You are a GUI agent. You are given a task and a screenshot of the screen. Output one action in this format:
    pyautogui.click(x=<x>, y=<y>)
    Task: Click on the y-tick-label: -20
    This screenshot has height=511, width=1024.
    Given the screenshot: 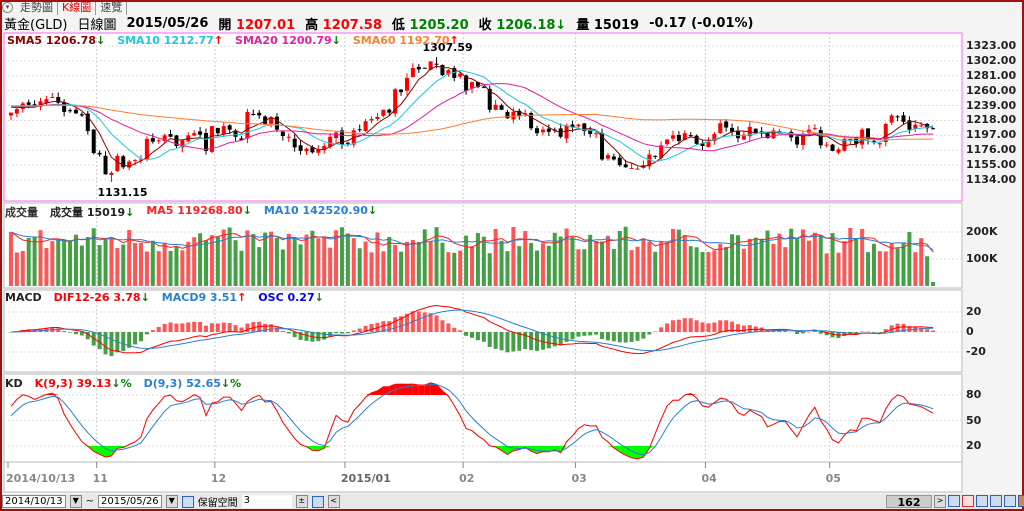 What is the action you would take?
    pyautogui.click(x=976, y=351)
    